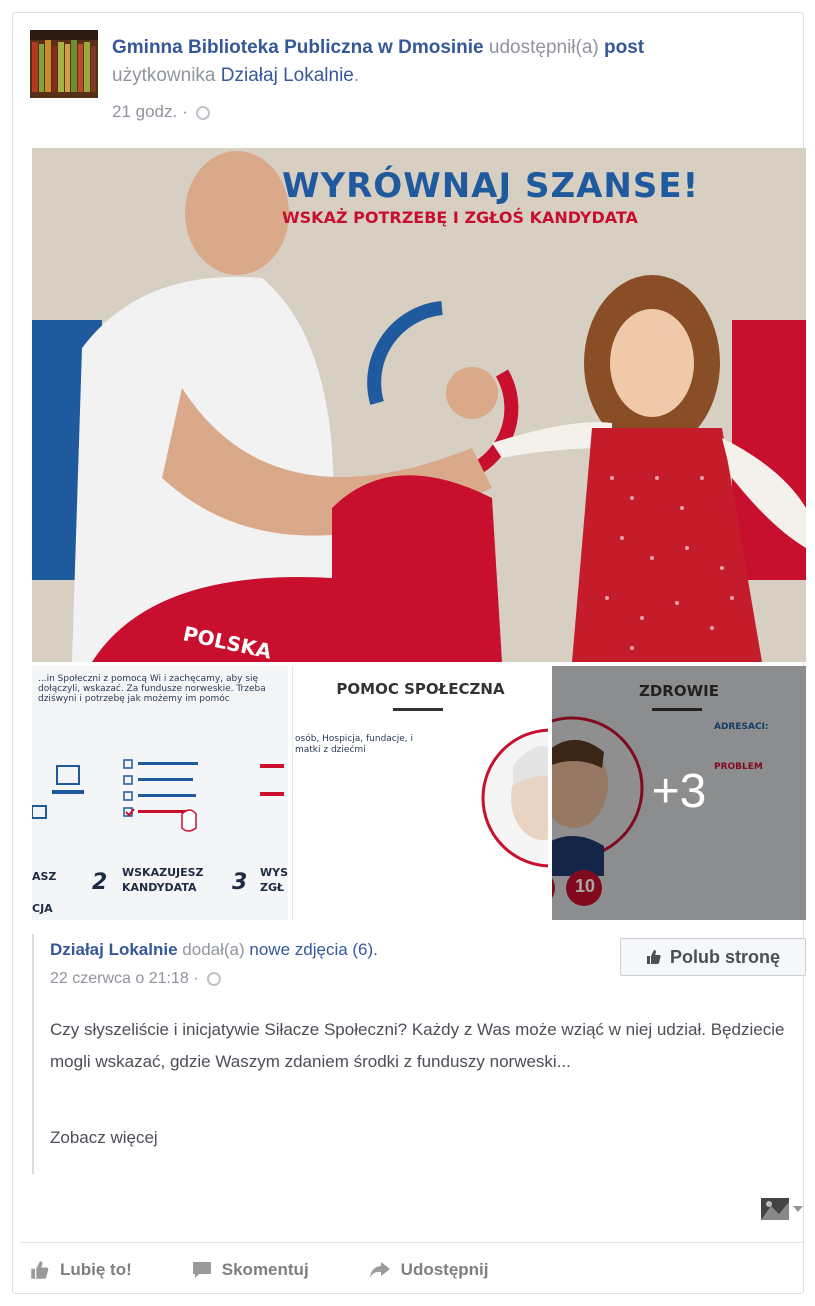 The image size is (815, 1306). What do you see at coordinates (313, 949) in the screenshot?
I see `new-photos-link: nowe zdjęcia (6).` at bounding box center [313, 949].